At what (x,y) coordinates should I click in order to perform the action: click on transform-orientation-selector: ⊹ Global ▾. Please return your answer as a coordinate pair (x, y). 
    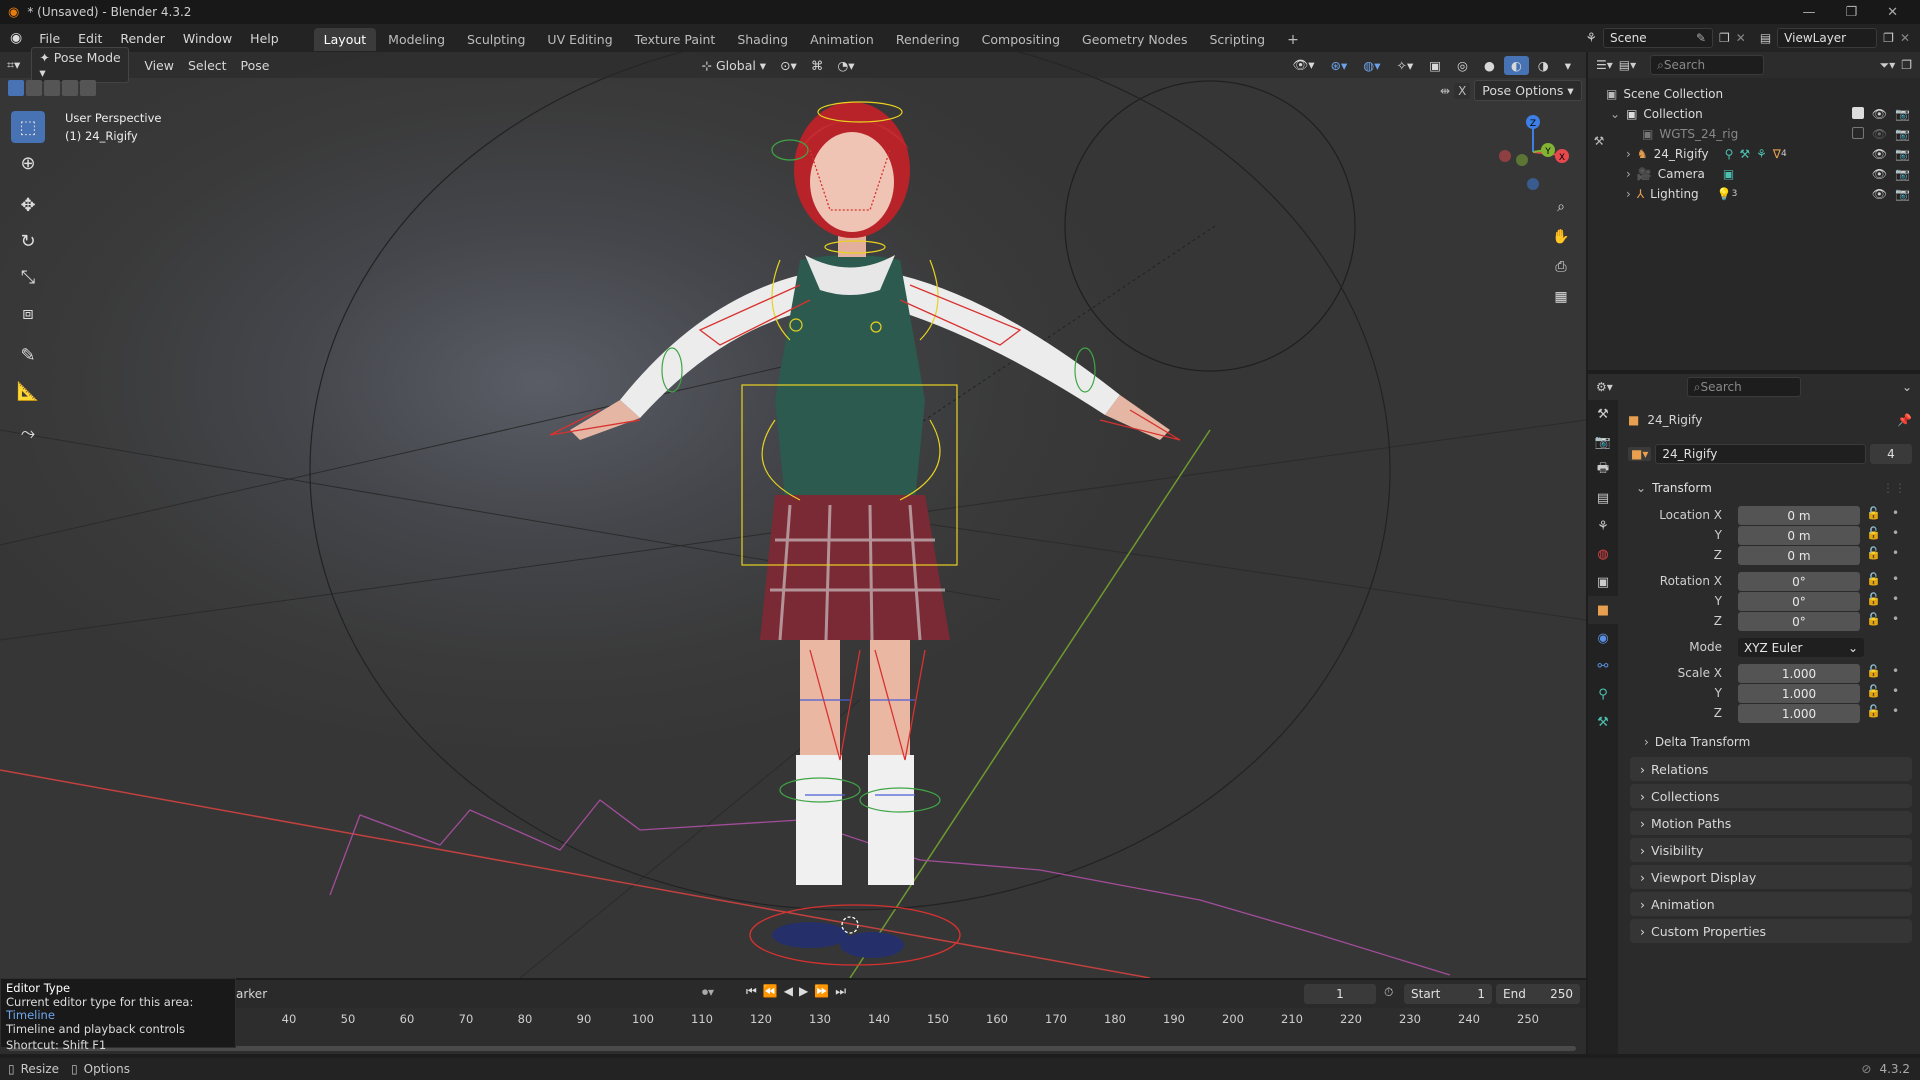
    Looking at the image, I should click on (734, 65).